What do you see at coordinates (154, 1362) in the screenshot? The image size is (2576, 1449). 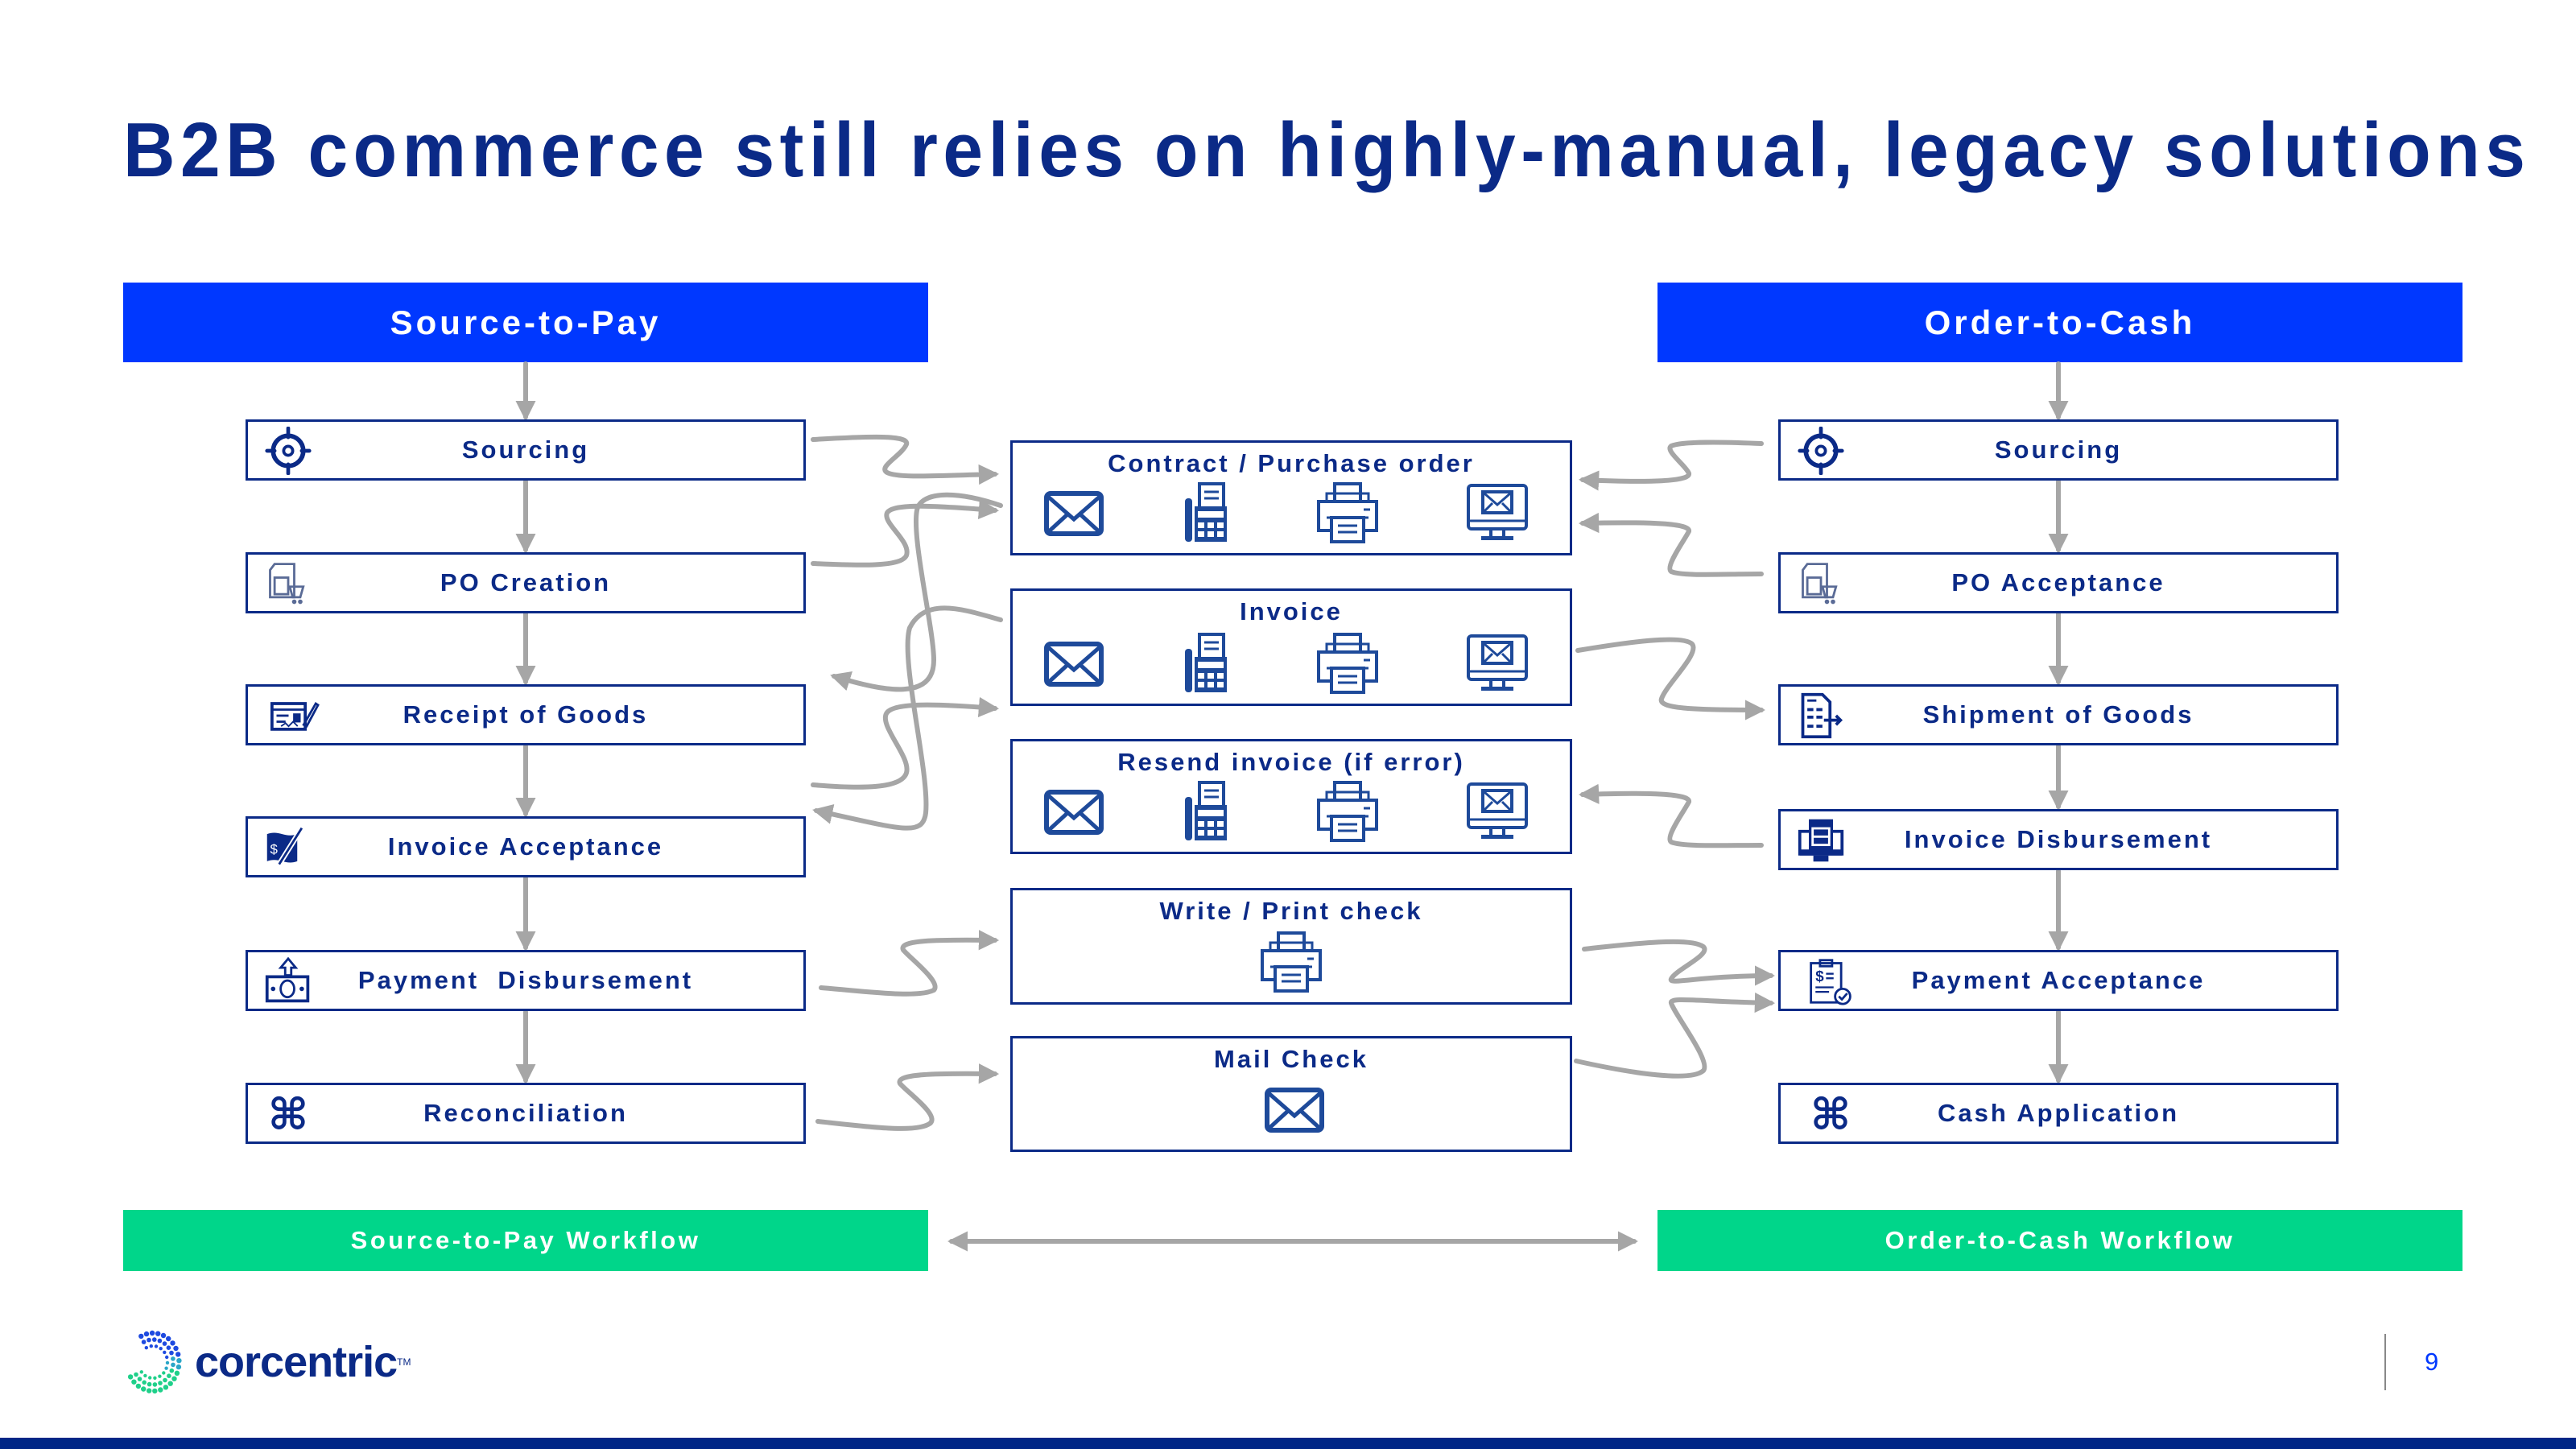 I see `dotted-circle-logo-icon` at bounding box center [154, 1362].